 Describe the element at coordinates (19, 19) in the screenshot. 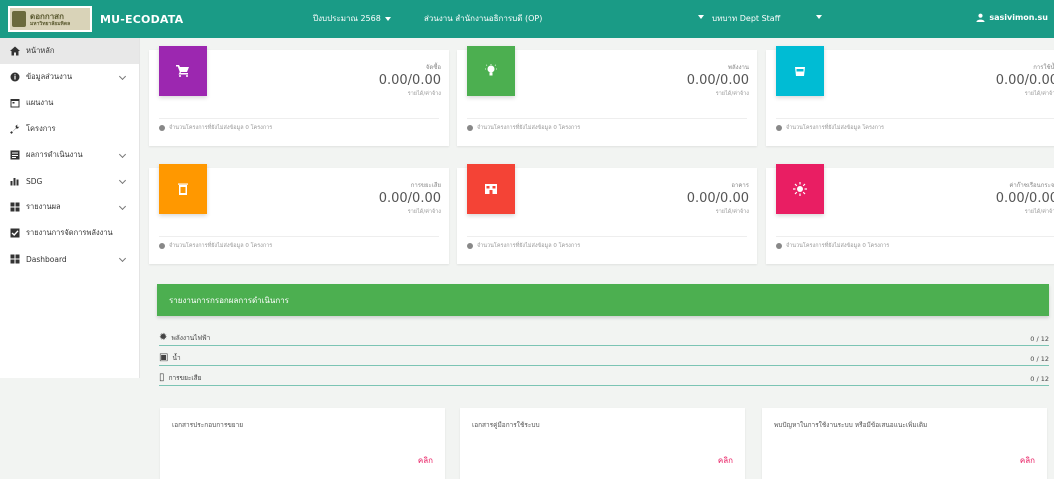

I see `logo-emblem-icon` at that location.